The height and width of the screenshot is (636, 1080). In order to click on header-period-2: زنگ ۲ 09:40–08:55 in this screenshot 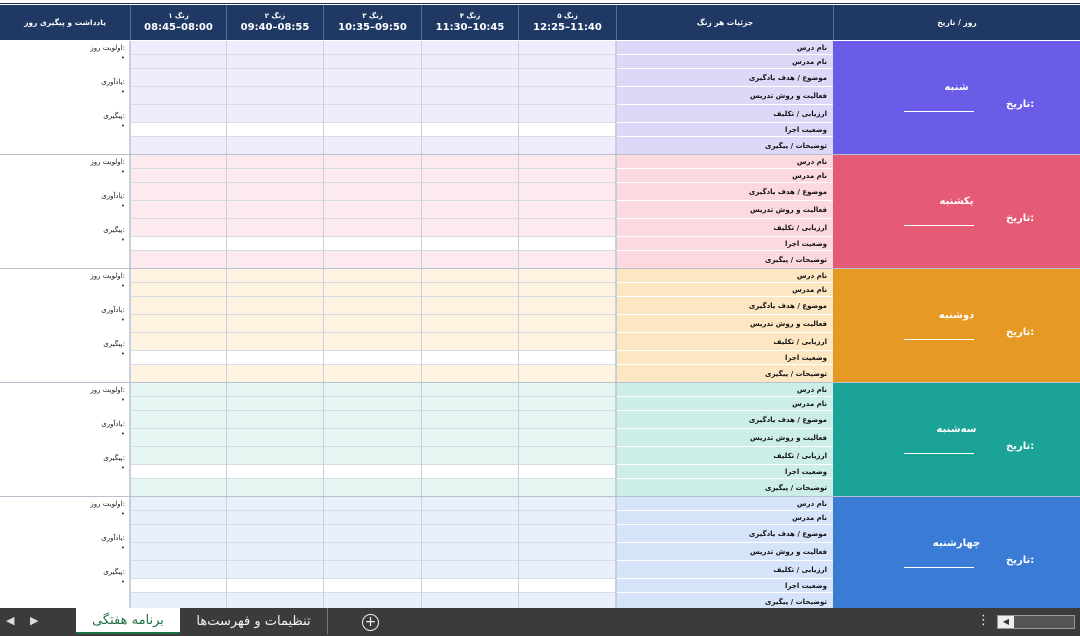, I will do `click(274, 22)`.